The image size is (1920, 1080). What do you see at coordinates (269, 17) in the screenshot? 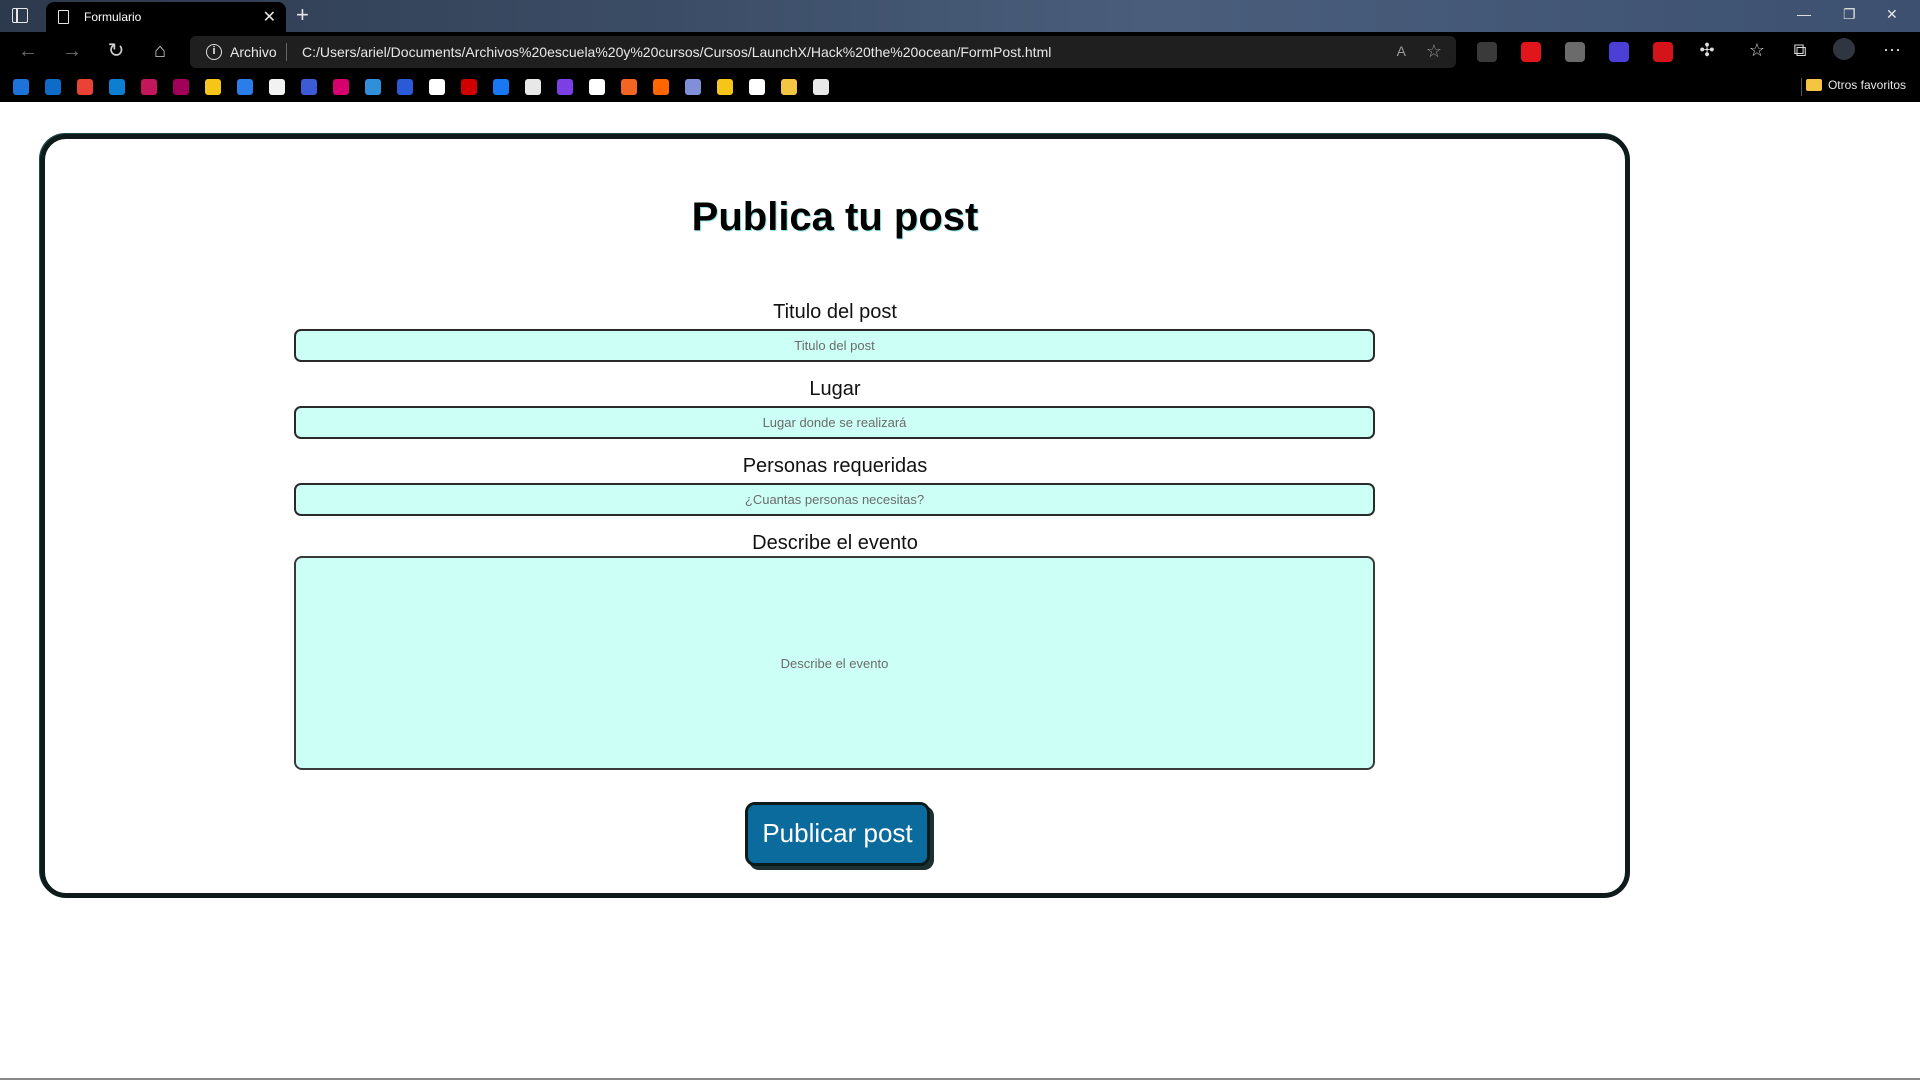
I see `close-tab-icon: ✕` at bounding box center [269, 17].